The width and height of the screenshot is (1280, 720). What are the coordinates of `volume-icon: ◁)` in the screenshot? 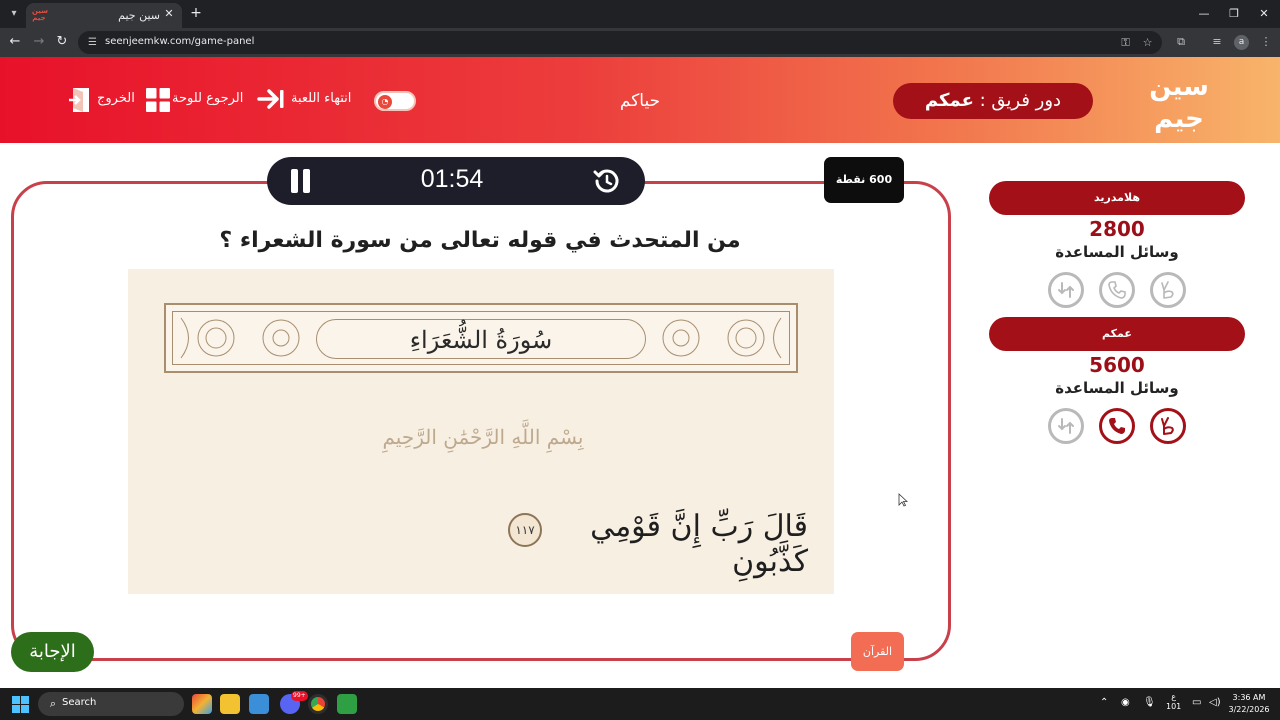 It's located at (1215, 702).